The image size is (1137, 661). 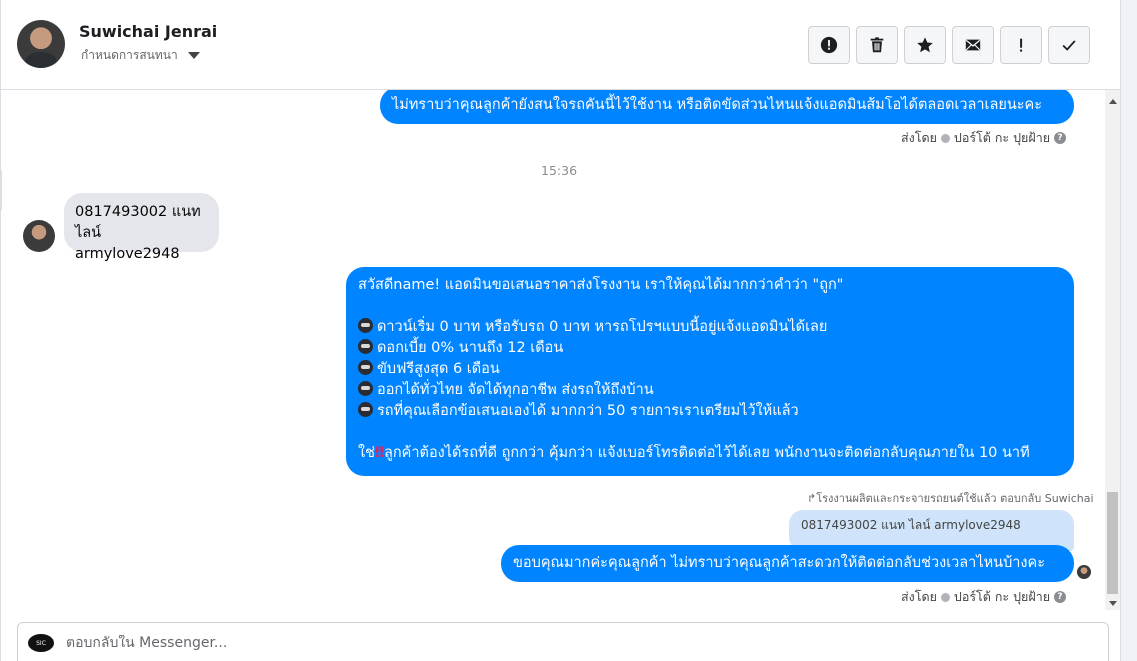 What do you see at coordinates (710, 348) in the screenshot?
I see `promo-bullet: ดอกเบี้ย 0% นานถึง 12 เดือน` at bounding box center [710, 348].